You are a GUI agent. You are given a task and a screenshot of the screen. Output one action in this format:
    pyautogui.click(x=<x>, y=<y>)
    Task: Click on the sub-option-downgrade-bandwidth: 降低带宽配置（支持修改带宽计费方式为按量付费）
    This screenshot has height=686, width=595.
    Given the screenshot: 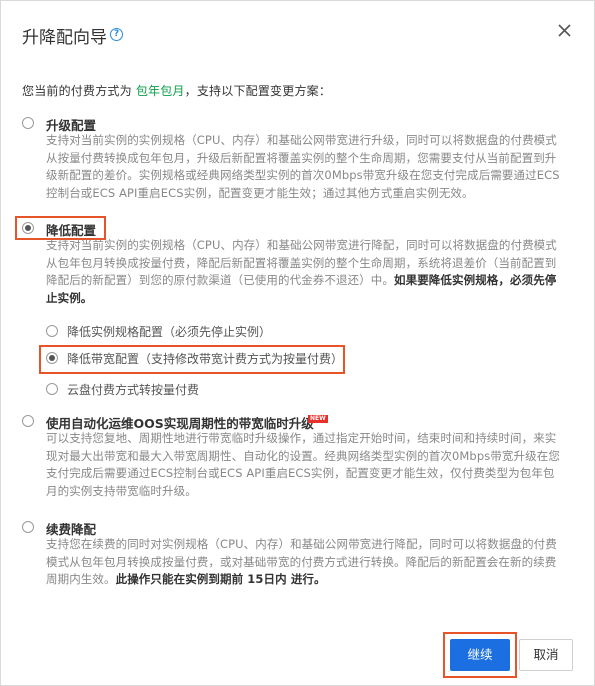 What is the action you would take?
    pyautogui.click(x=205, y=358)
    